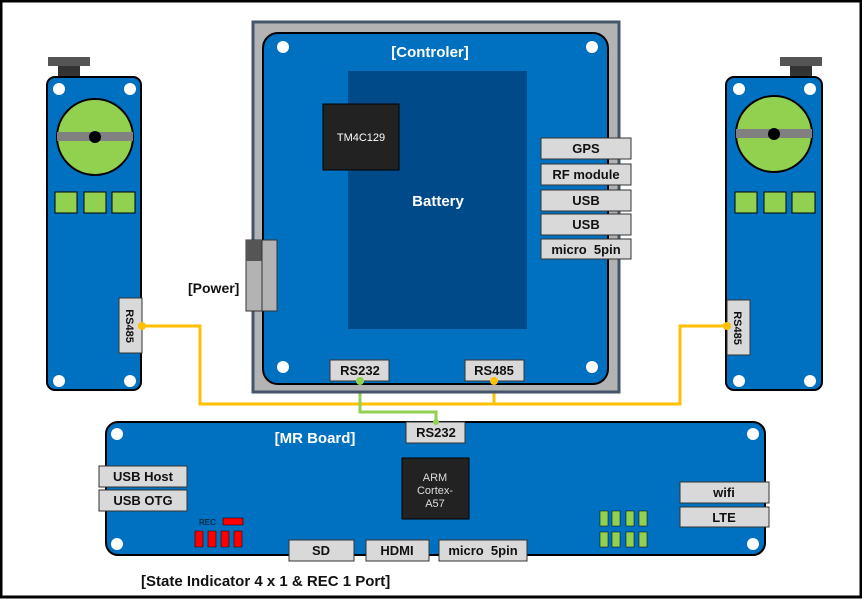 This screenshot has width=862, height=599. What do you see at coordinates (96, 224) in the screenshot?
I see `servo-left: RS485` at bounding box center [96, 224].